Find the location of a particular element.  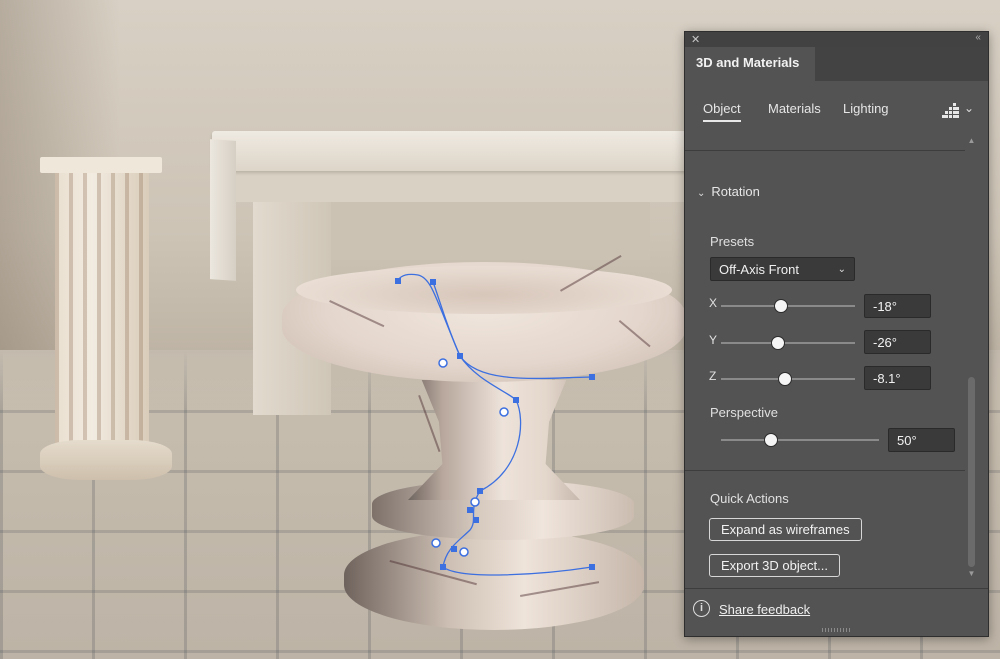

subtab-lighting: Lighting is located at coordinates (866, 108).